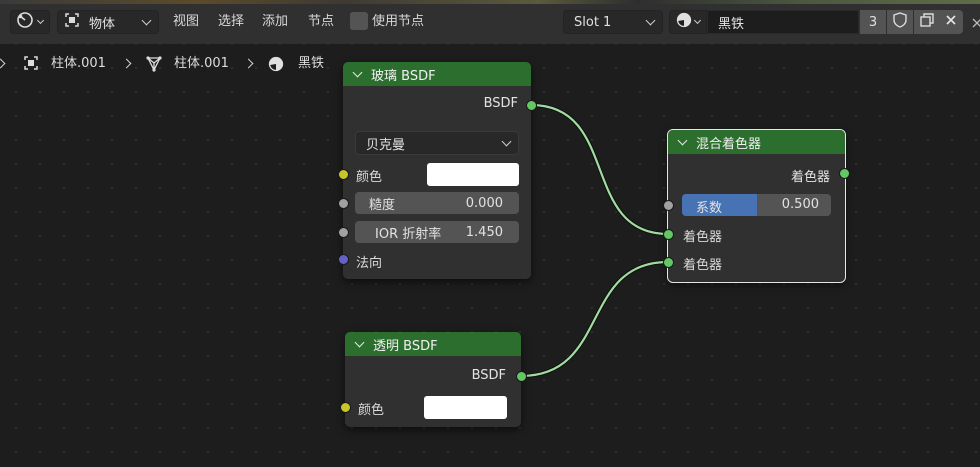 The height and width of the screenshot is (467, 980). I want to click on chevron-down-icon, so click(506, 141).